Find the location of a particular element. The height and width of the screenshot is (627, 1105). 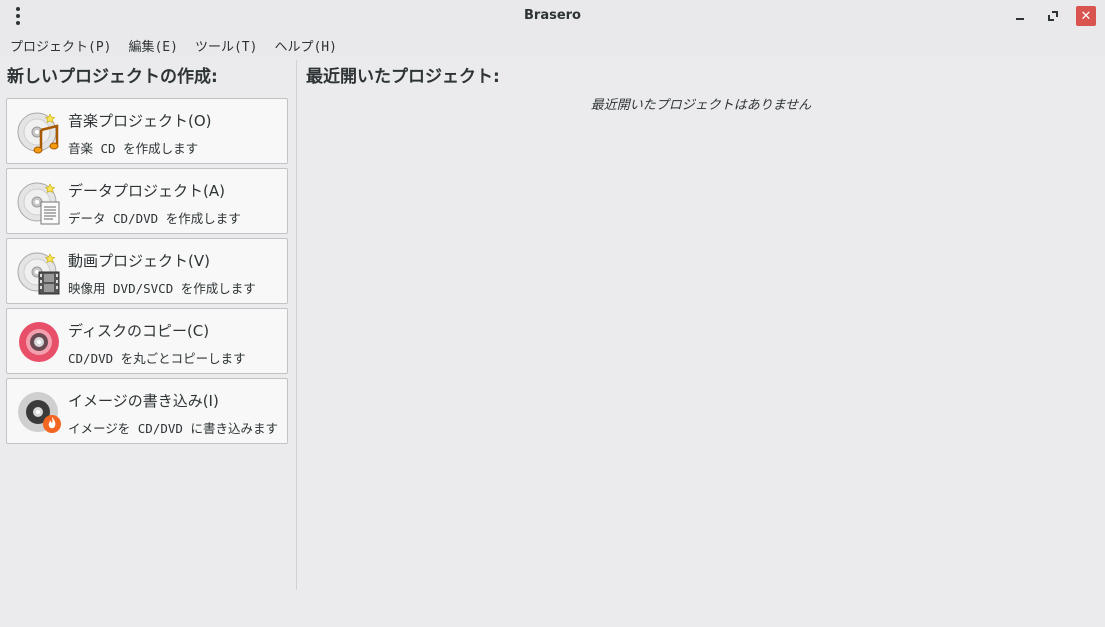

menu-tools: ツール(T) is located at coordinates (226, 45).